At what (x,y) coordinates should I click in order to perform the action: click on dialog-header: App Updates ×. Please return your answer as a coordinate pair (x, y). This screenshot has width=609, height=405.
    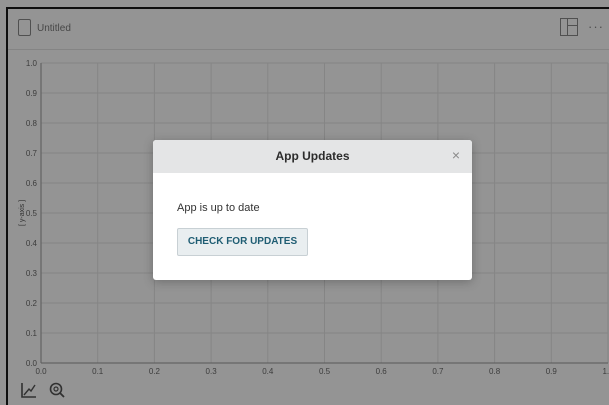
    Looking at the image, I should click on (312, 156).